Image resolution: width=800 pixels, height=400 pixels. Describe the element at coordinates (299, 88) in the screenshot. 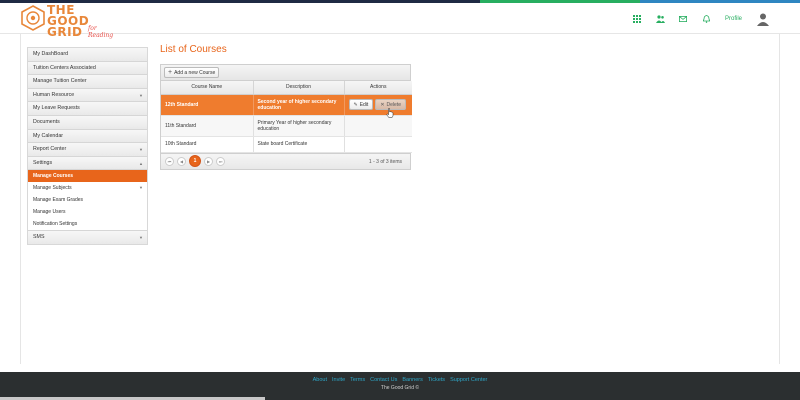

I see `column-header-description: Description` at that location.